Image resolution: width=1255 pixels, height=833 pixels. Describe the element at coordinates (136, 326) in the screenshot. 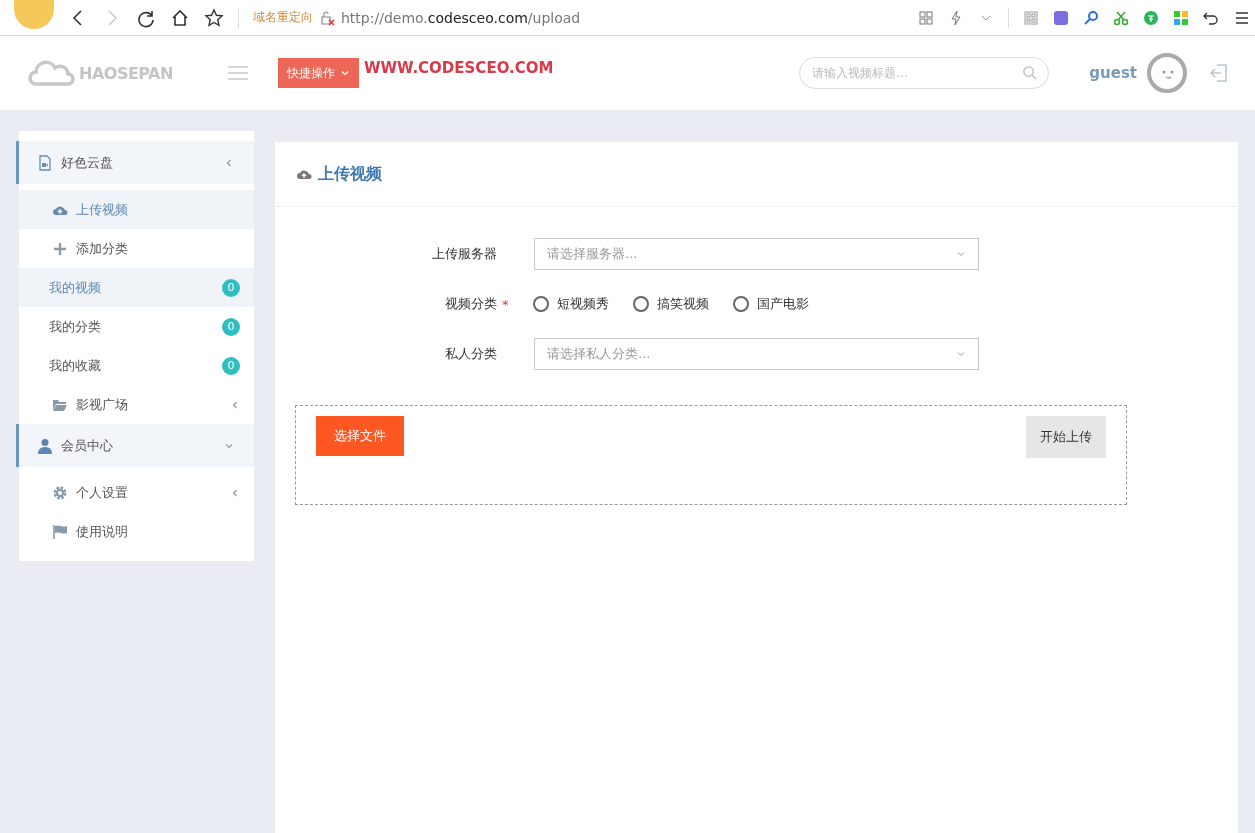

I see `sidebar-item: 我的分类 0` at that location.